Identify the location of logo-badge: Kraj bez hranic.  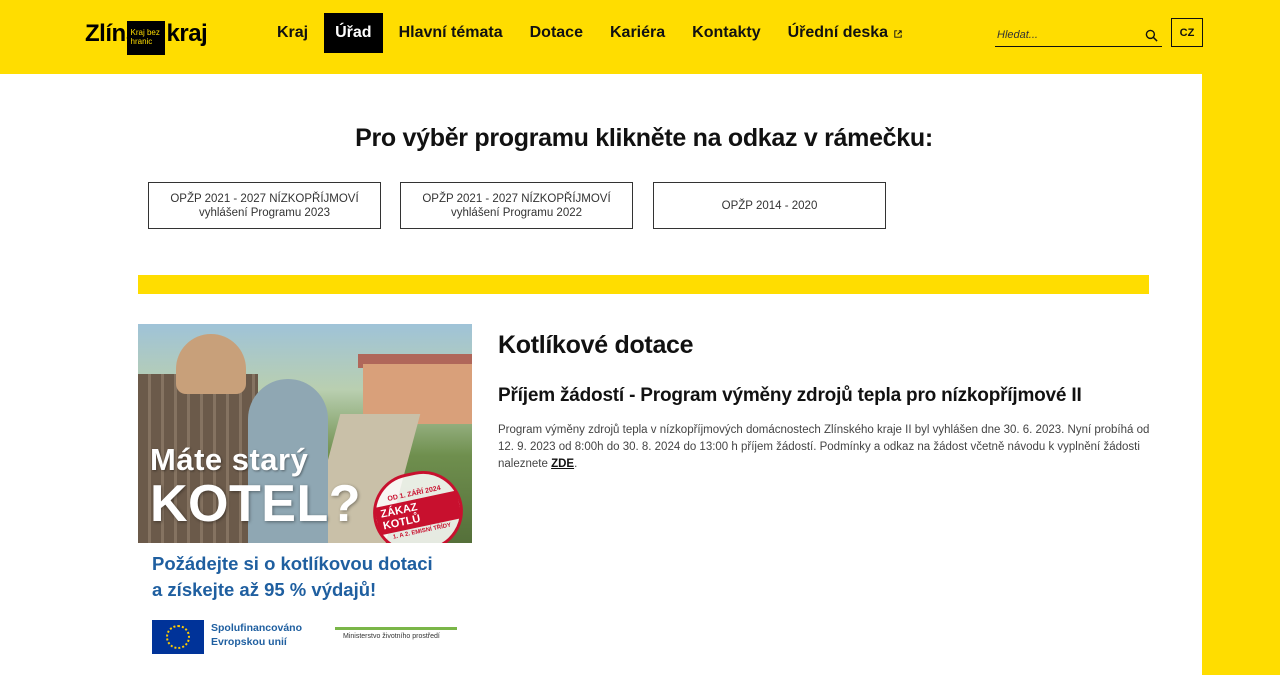
(145, 38).